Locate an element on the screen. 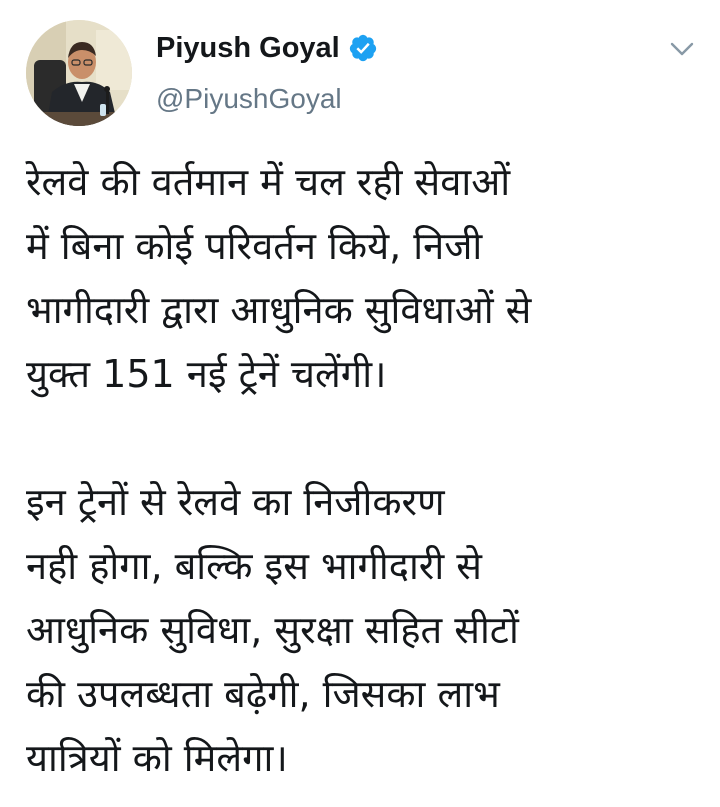 The height and width of the screenshot is (807, 720). author-handle: @PiyushGoyal is located at coordinates (249, 99).